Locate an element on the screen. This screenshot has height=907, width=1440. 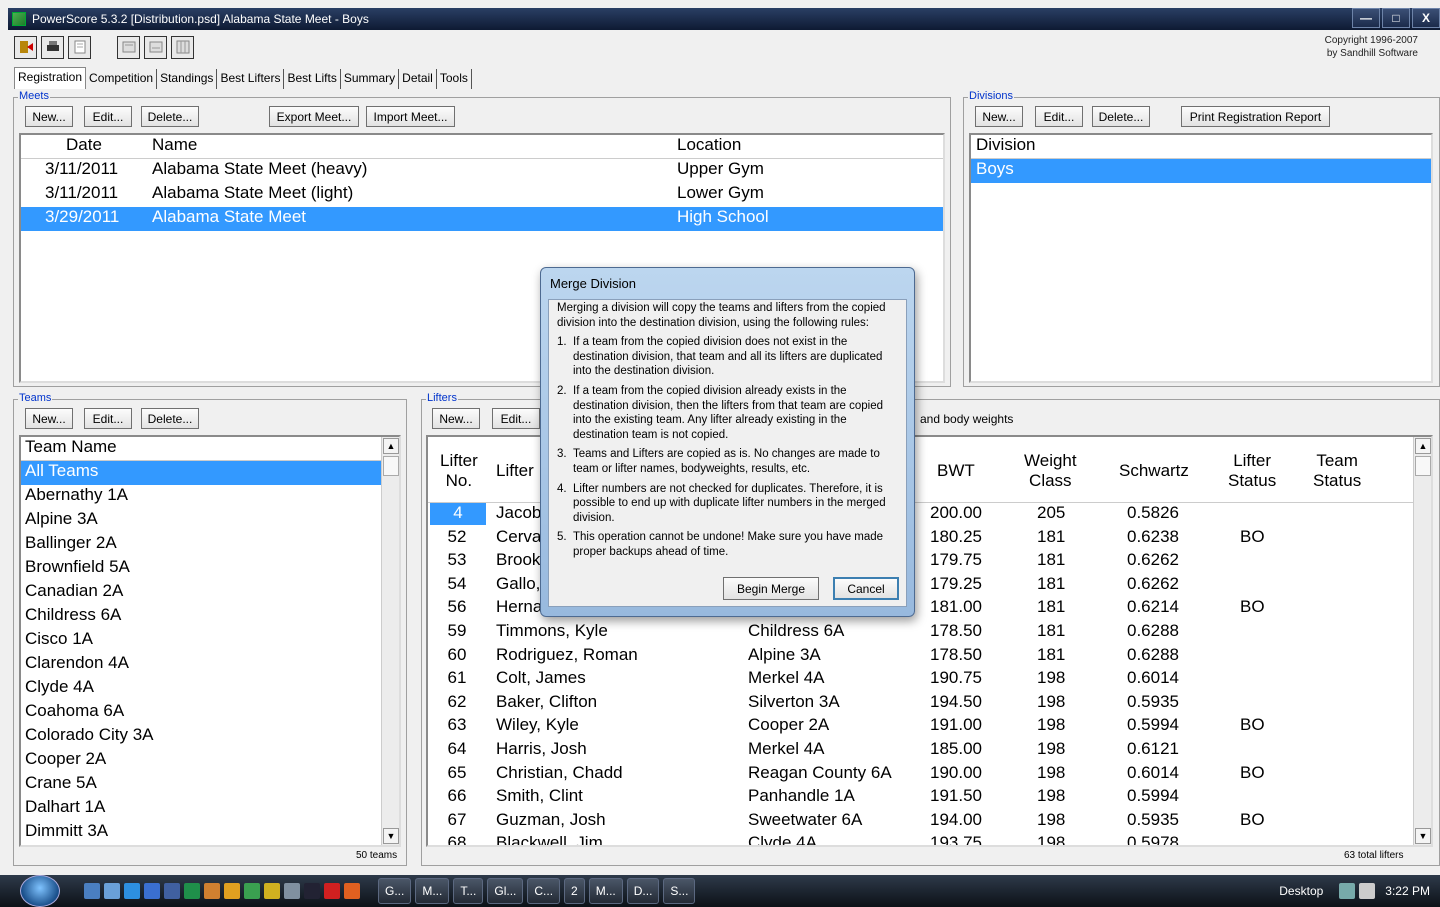
lifter-row: 64 Harris, Josh Merkel 4A 185.00 198 0.6121 is located at coordinates (920, 751).